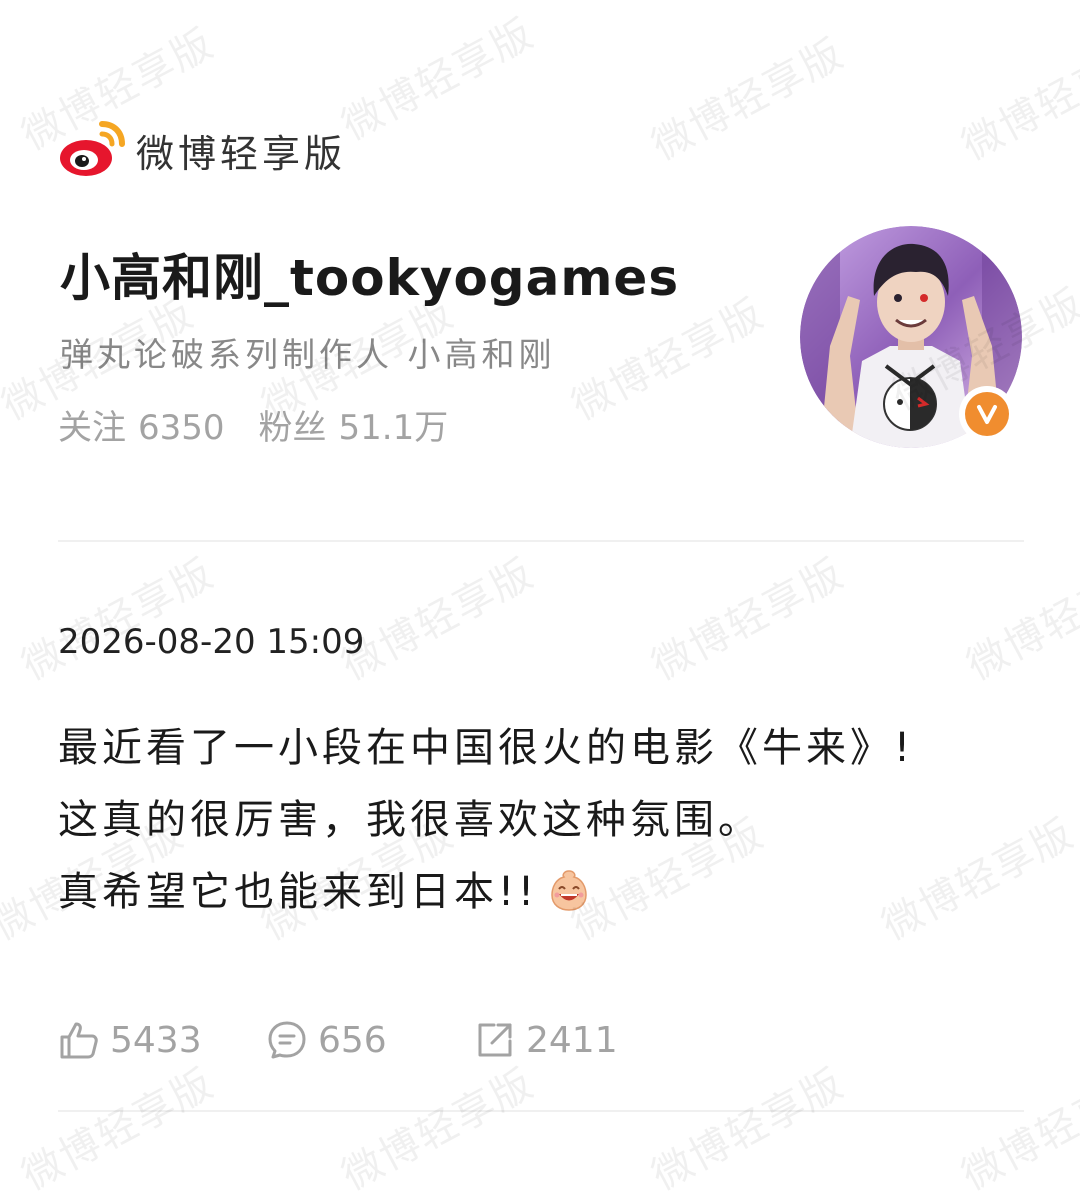 The width and height of the screenshot is (1080, 1201). What do you see at coordinates (241, 153) in the screenshot?
I see `app-name: 微博轻享版` at bounding box center [241, 153].